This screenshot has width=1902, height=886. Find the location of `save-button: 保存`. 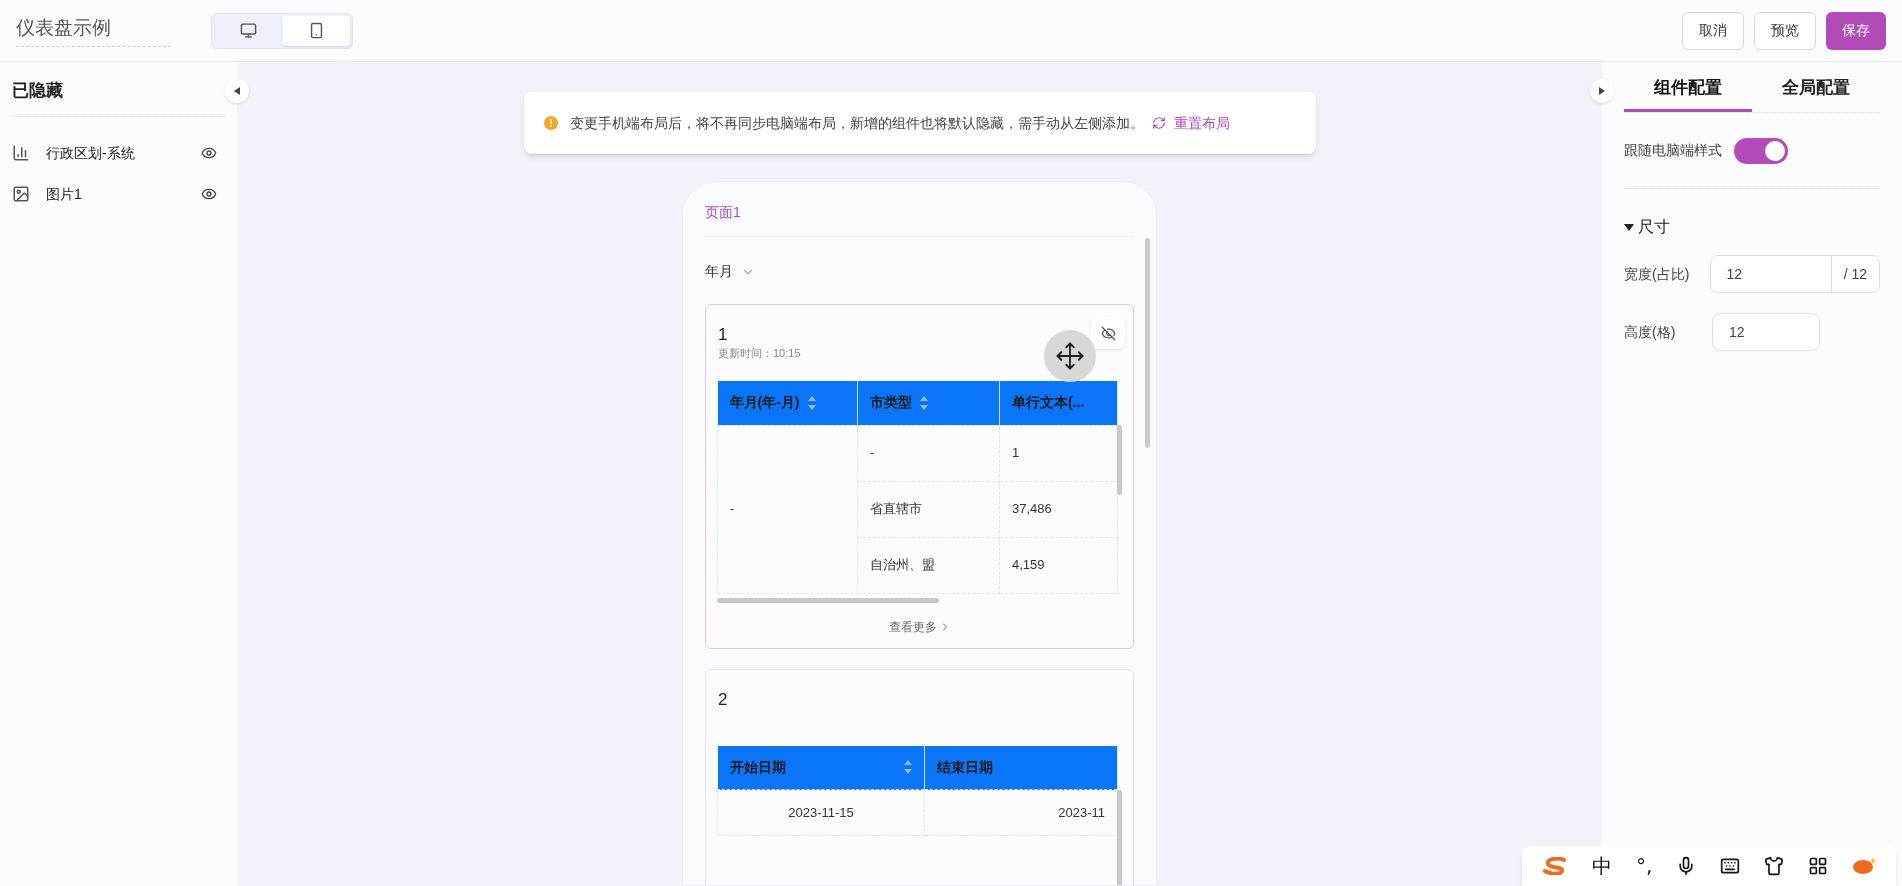

save-button: 保存 is located at coordinates (1856, 30).